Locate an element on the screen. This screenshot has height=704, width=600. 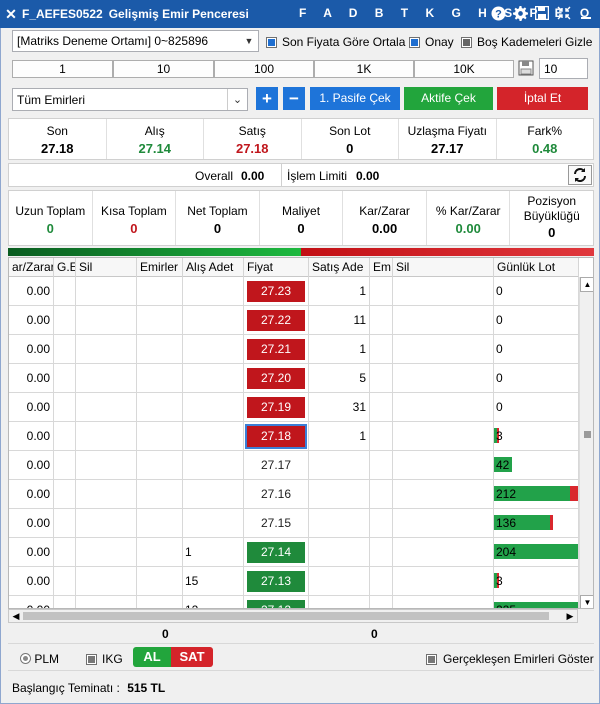
col-fiyat: Fiyat is located at coordinates (276, 267).